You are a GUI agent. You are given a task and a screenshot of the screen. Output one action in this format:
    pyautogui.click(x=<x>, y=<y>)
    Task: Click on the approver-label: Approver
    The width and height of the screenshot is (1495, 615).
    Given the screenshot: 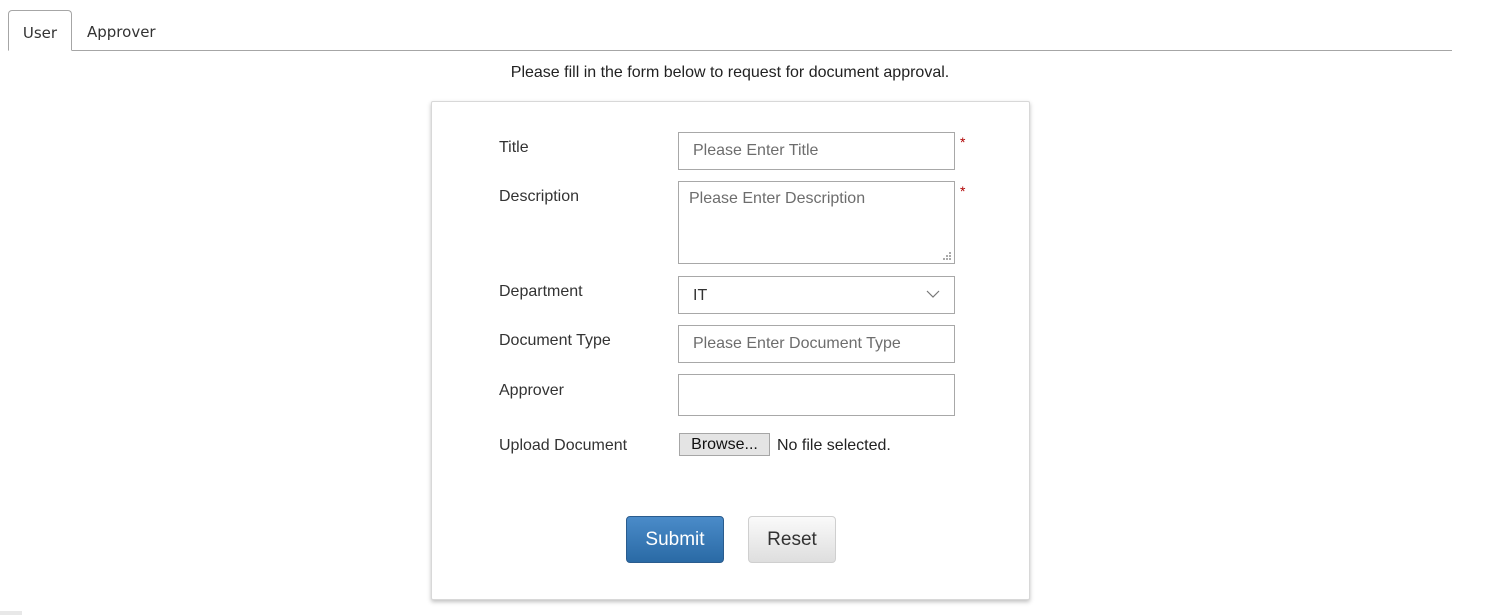 What is the action you would take?
    pyautogui.click(x=531, y=390)
    